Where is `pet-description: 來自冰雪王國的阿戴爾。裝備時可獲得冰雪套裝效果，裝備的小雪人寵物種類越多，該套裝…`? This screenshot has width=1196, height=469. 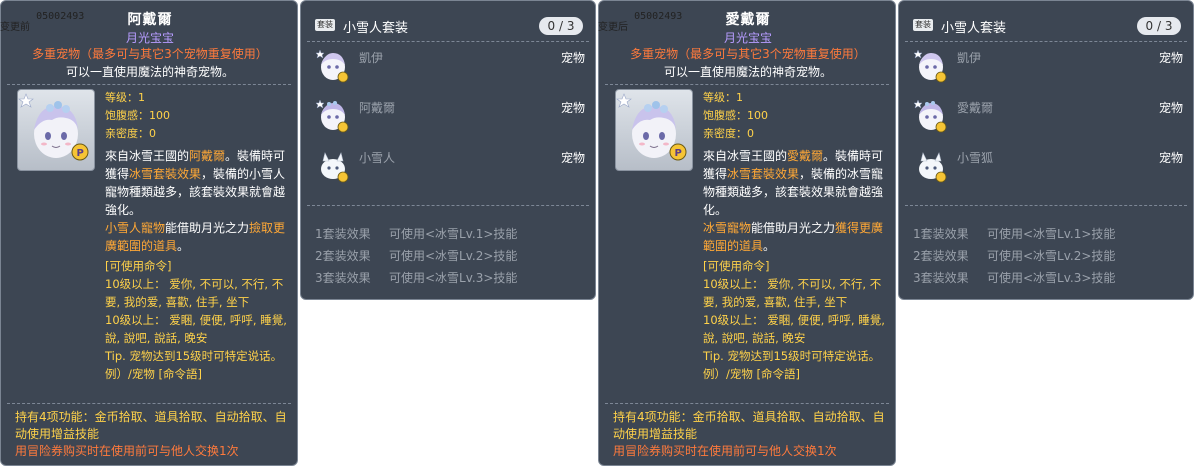
pet-description: 來自冰雪王國的阿戴爾。裝備時可獲得冰雪套裝效果，裝備的小雪人寵物種類越多，該套裝… is located at coordinates (195, 183).